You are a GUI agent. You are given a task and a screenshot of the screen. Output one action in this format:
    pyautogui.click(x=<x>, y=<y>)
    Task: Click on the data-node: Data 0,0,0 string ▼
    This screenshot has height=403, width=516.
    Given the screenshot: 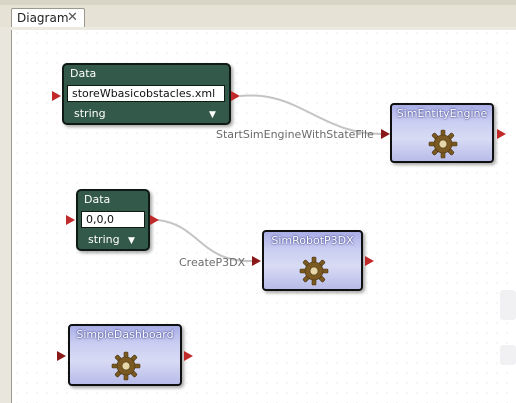 What is the action you would take?
    pyautogui.click(x=113, y=220)
    